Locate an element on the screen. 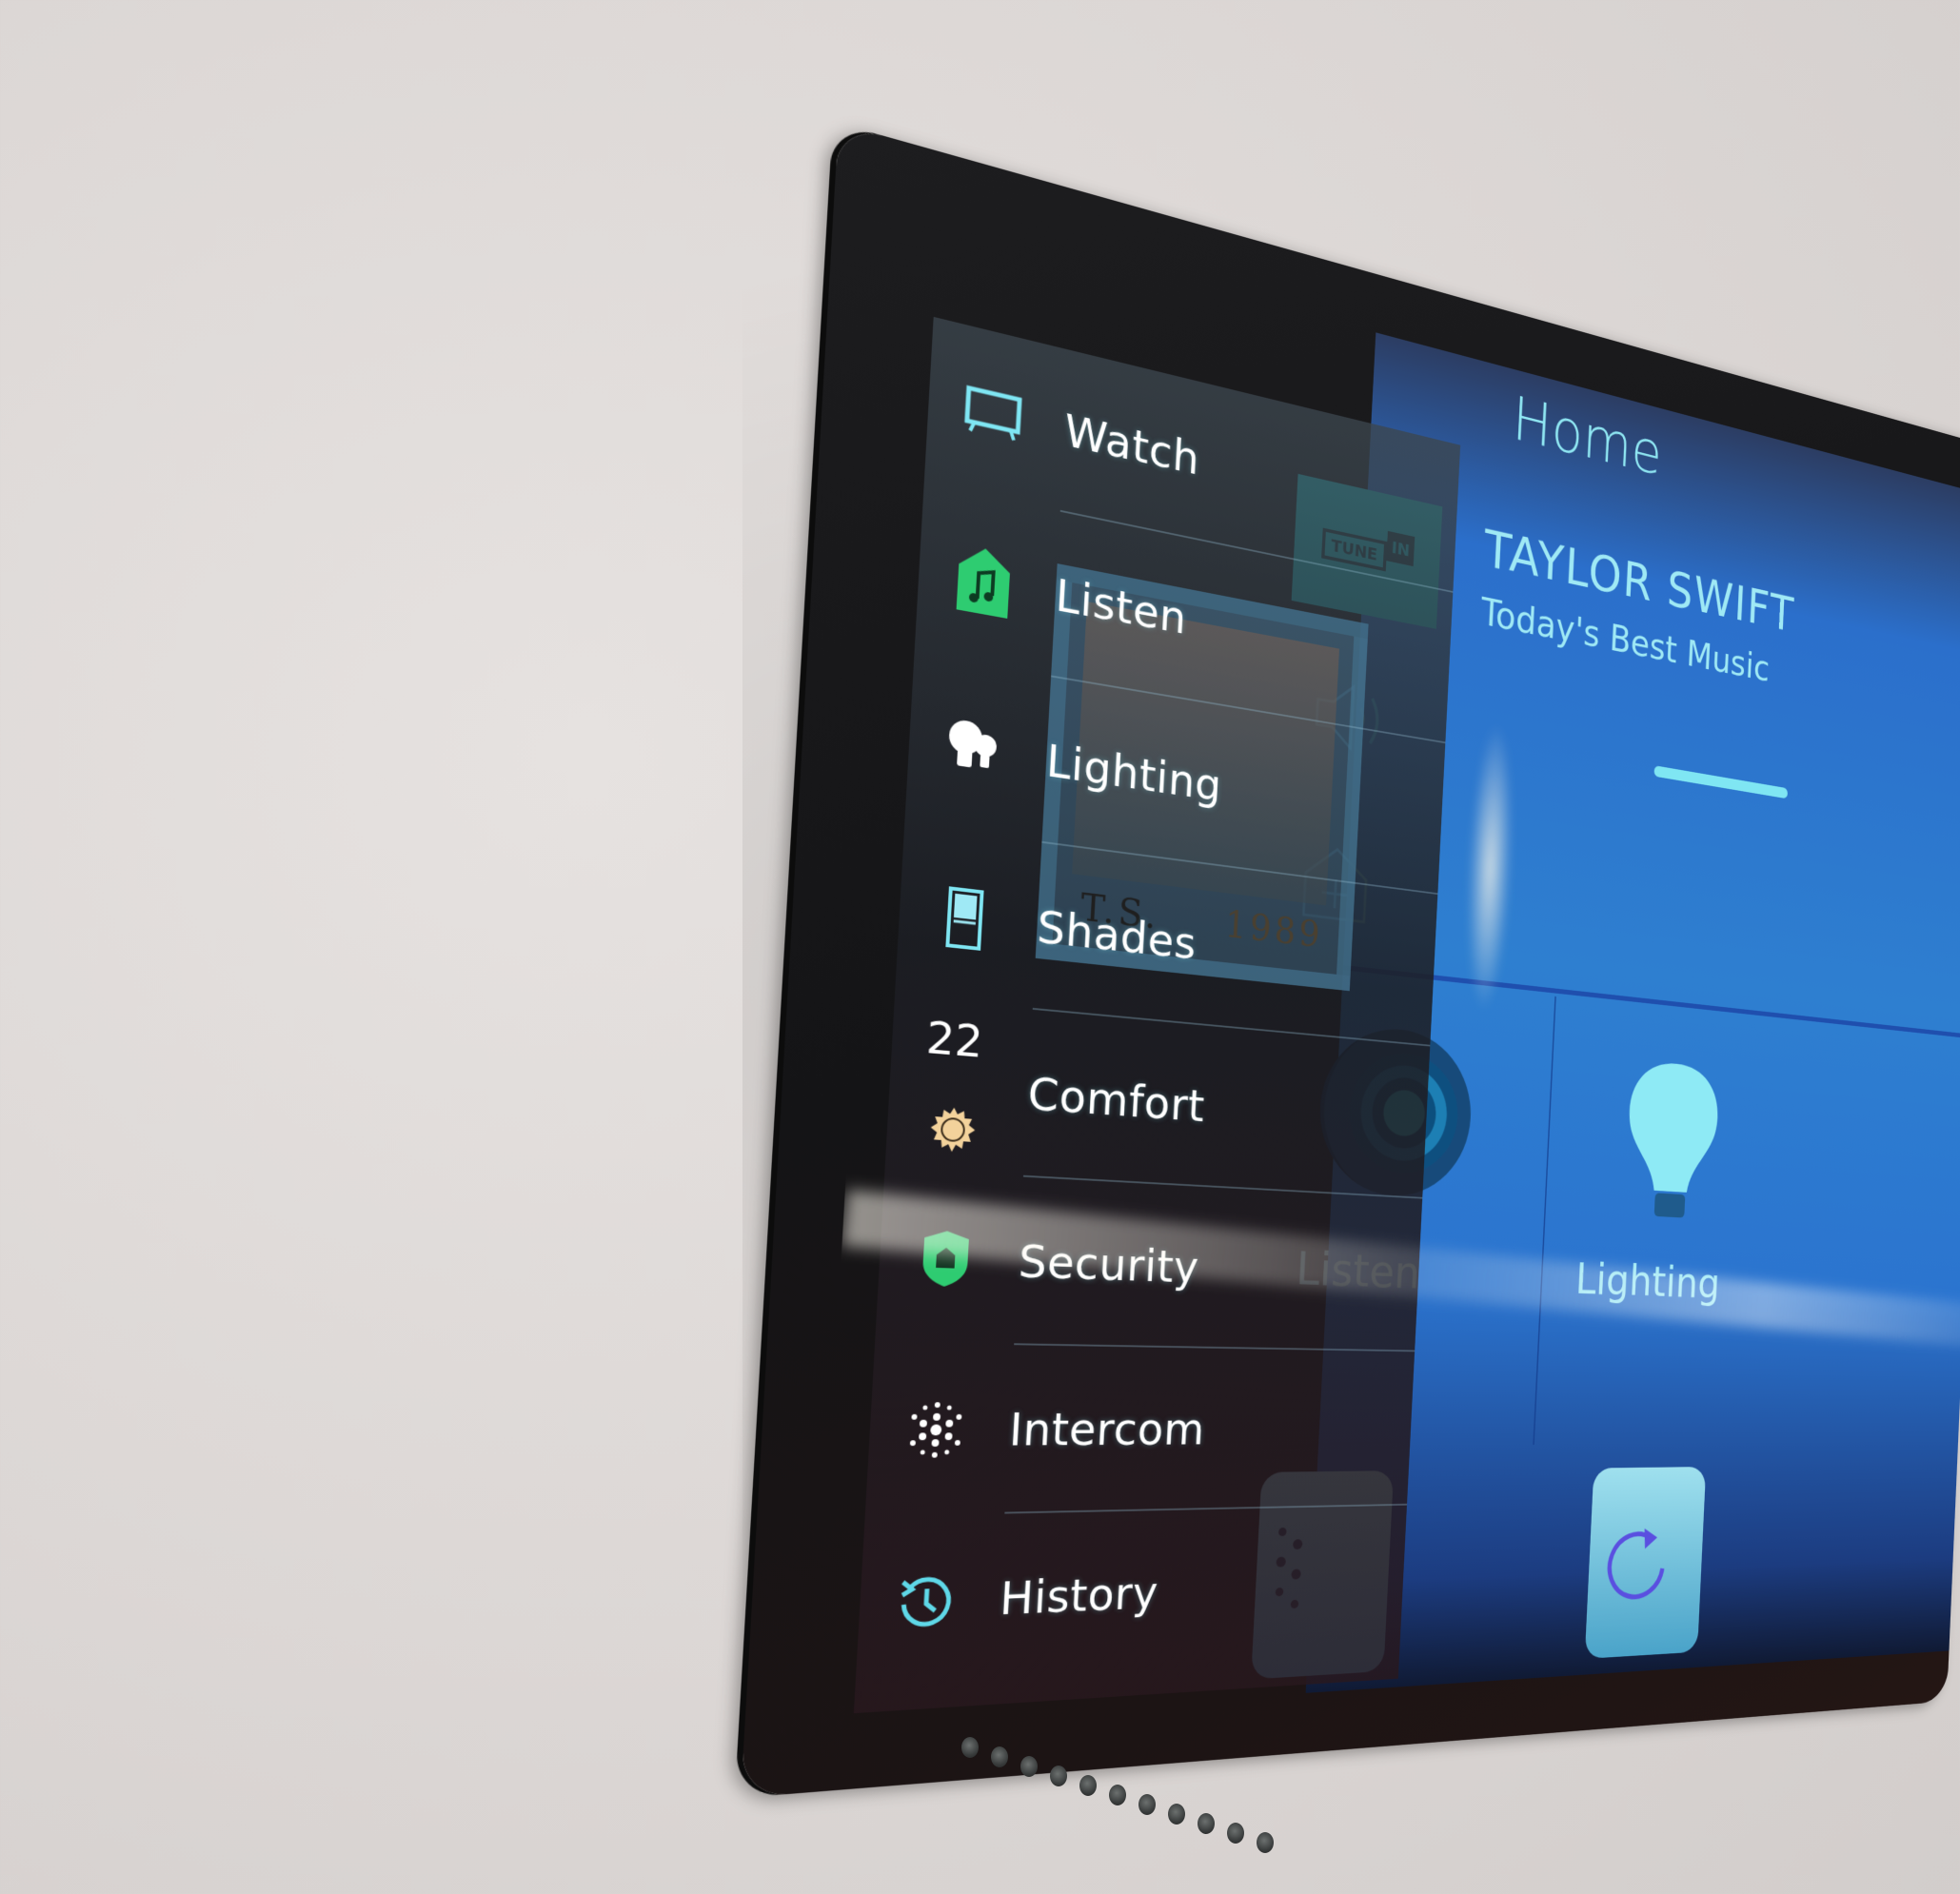  tile-lighting-label: Lighting is located at coordinates (1647, 1281).